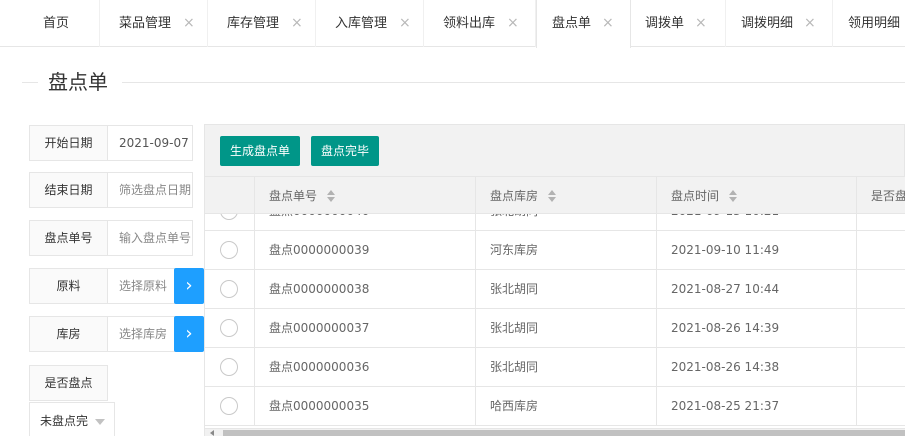 Image resolution: width=905 pixels, height=436 pixels. I want to click on tab-stock-in-management: 入库管理 ×, so click(370, 23).